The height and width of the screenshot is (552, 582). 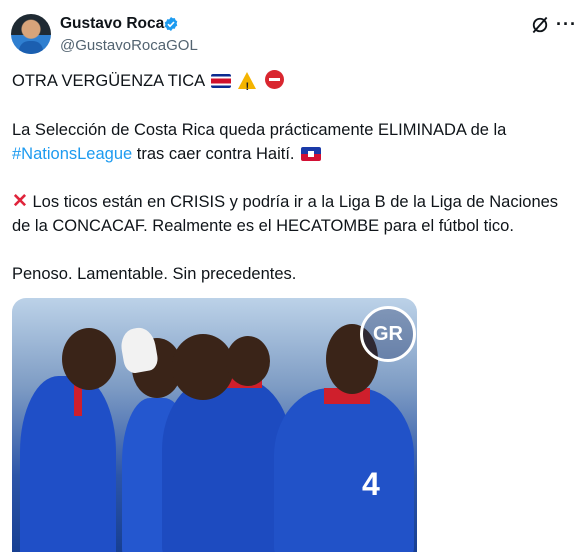 What do you see at coordinates (129, 46) in the screenshot?
I see `author-handle: @GustavoRocaGOL` at bounding box center [129, 46].